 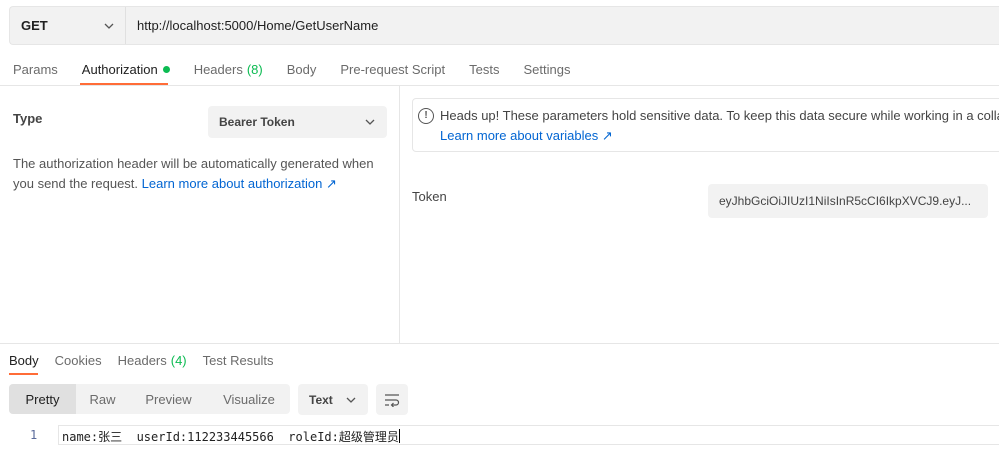 What do you see at coordinates (78, 360) in the screenshot?
I see `response-tab-cookies: Cookies` at bounding box center [78, 360].